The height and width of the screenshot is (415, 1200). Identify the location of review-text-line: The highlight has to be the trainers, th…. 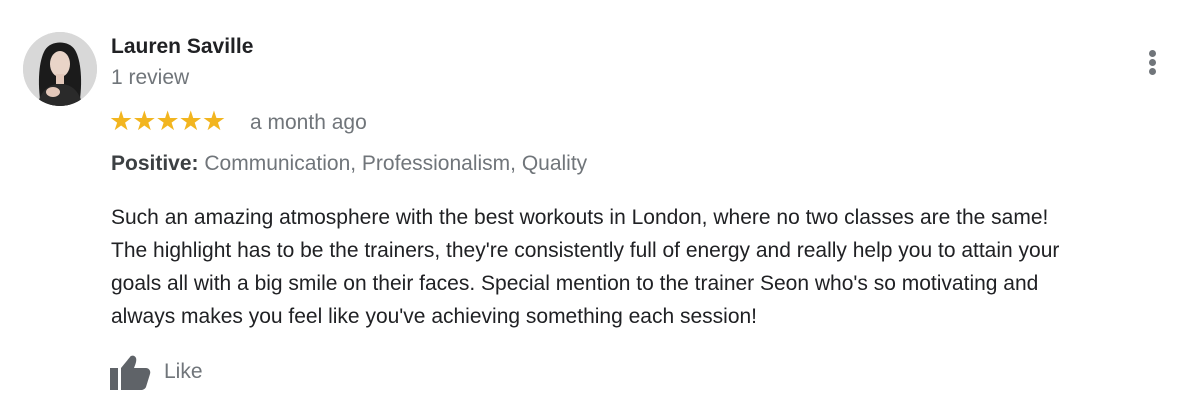
(585, 250).